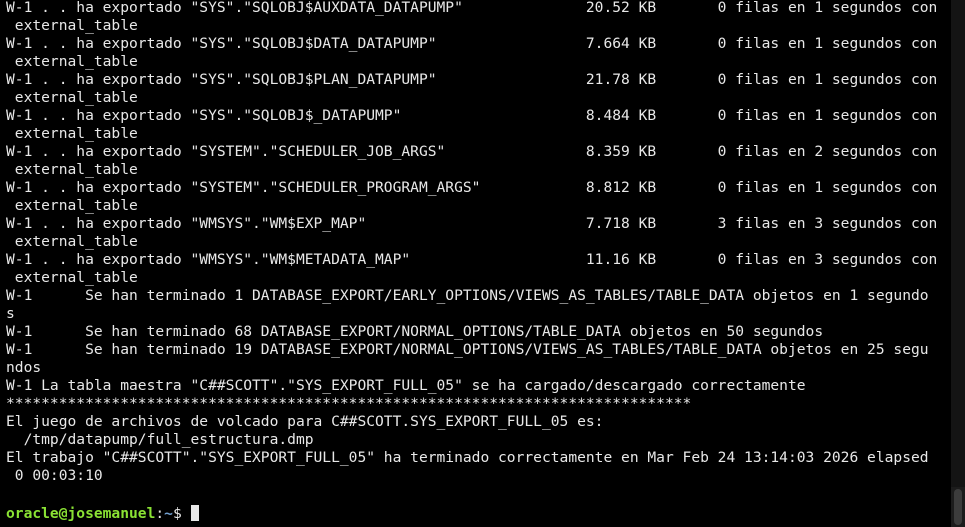 This screenshot has height=527, width=965. I want to click on scrollbar-track, so click(958, 243).